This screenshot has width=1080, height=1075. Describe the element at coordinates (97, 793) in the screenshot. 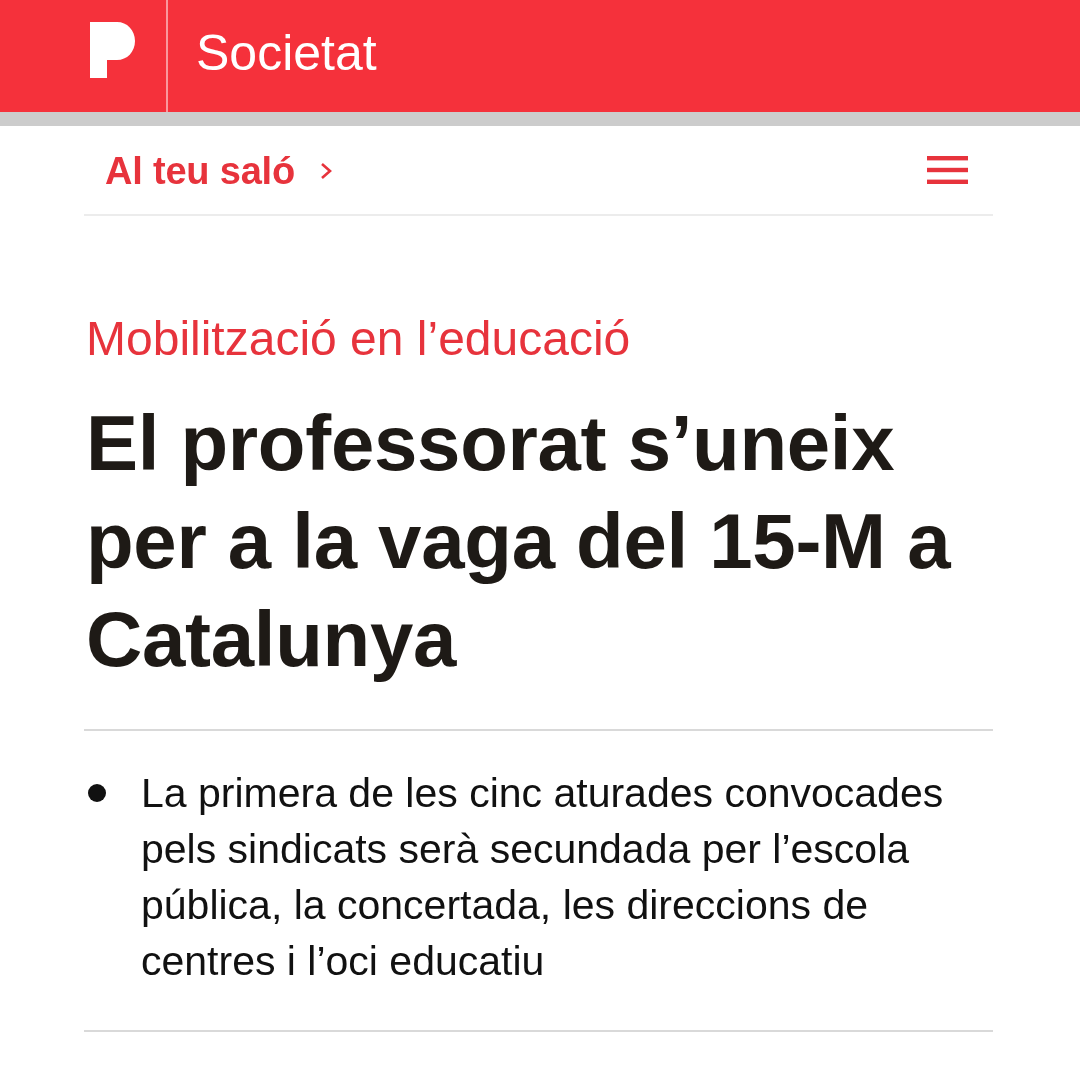

I see `bullet-icon` at that location.